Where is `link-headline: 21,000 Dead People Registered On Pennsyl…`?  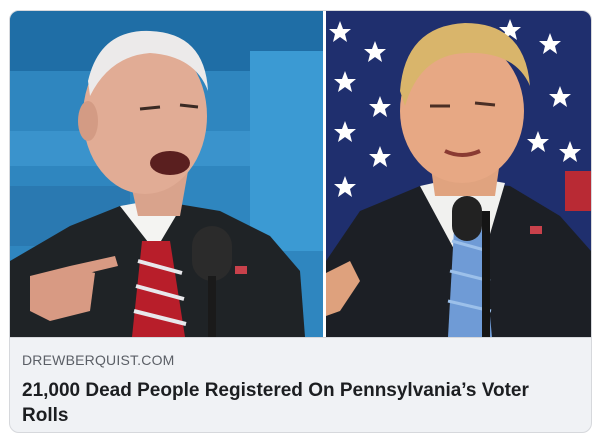 link-headline: 21,000 Dead People Registered On Pennsyl… is located at coordinates (292, 403).